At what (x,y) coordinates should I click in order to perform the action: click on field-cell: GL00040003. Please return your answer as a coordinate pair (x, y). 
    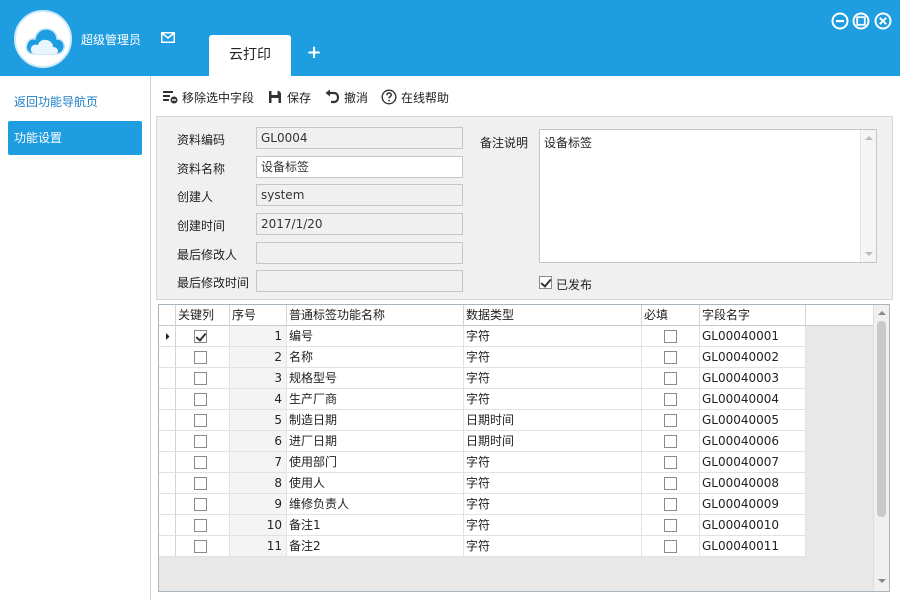
    Looking at the image, I should click on (753, 378).